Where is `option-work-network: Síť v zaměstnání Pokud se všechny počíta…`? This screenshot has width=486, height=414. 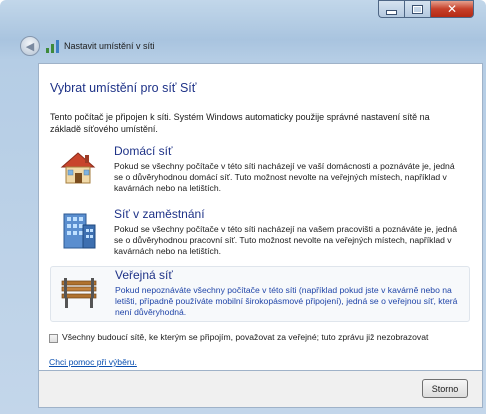 option-work-network: Síť v zaměstnání Pokud se všechny počíta… is located at coordinates (260, 233).